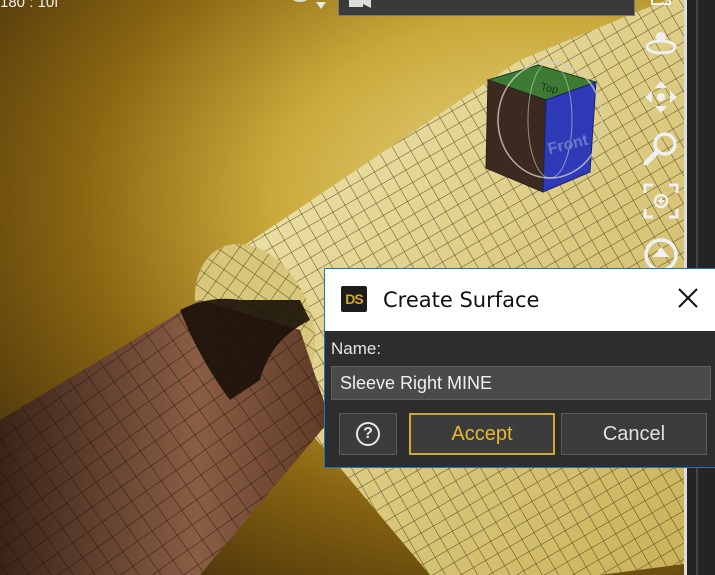 The height and width of the screenshot is (575, 715). Describe the element at coordinates (461, 300) in the screenshot. I see `dialog-title: Create Surface` at that location.